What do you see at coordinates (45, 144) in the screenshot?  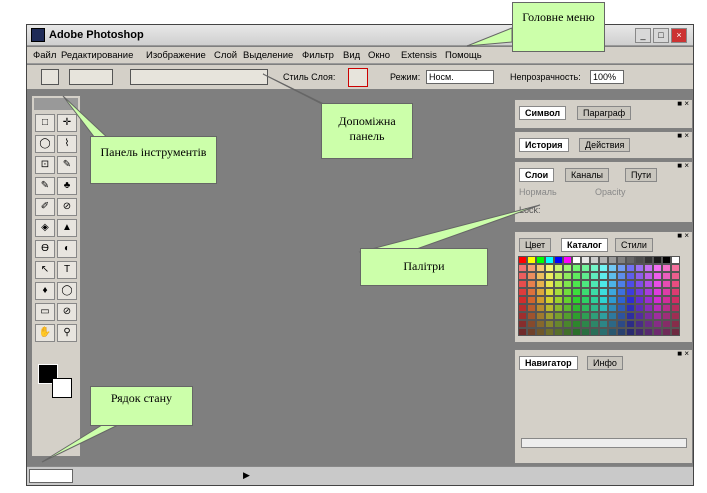 I see `tool-button: ◯` at bounding box center [45, 144].